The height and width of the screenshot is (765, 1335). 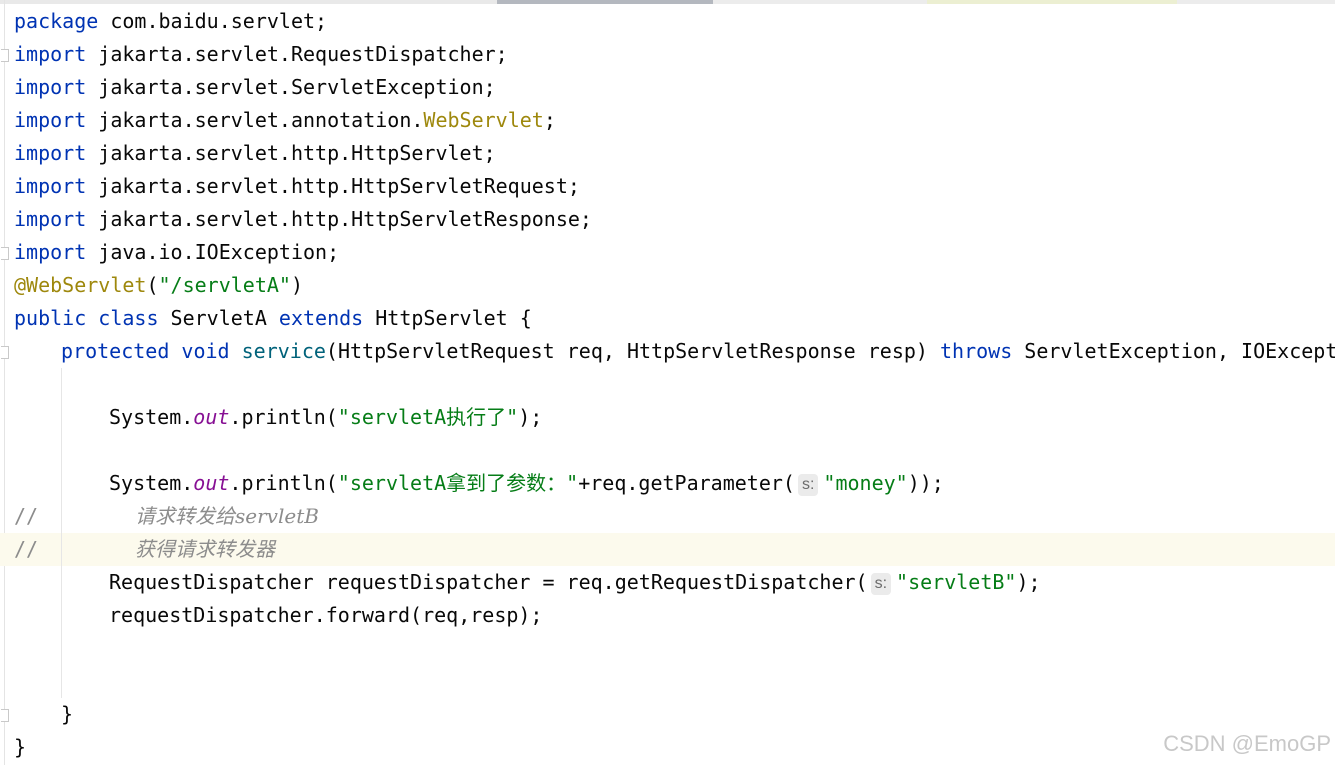 What do you see at coordinates (976, 351) in the screenshot?
I see `keyword: throws` at bounding box center [976, 351].